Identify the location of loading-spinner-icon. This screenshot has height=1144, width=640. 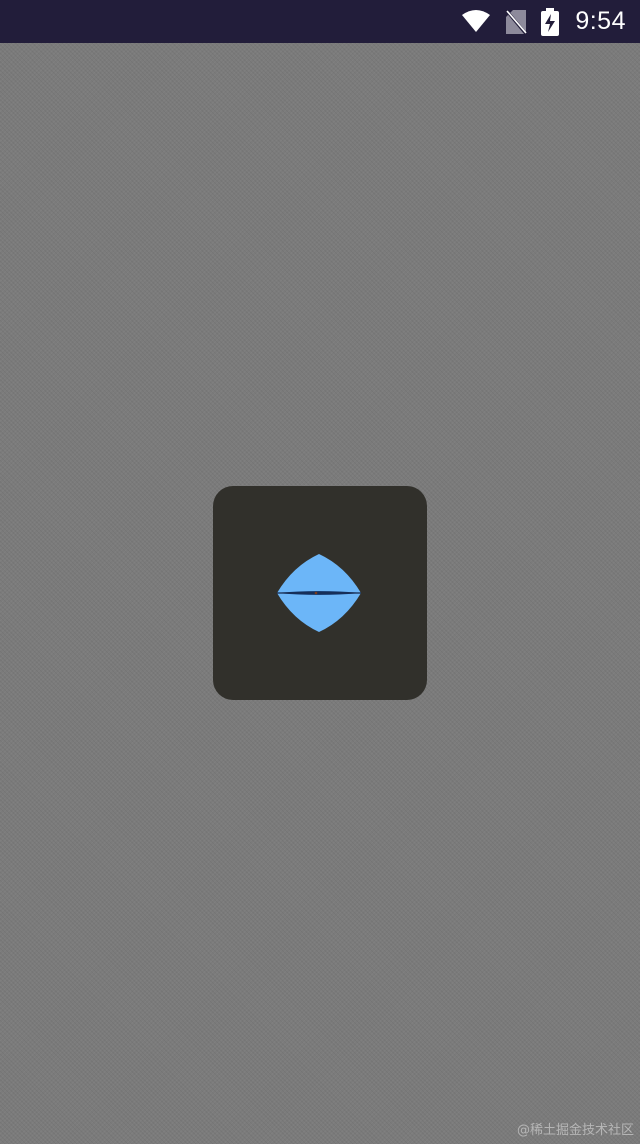
(319, 593).